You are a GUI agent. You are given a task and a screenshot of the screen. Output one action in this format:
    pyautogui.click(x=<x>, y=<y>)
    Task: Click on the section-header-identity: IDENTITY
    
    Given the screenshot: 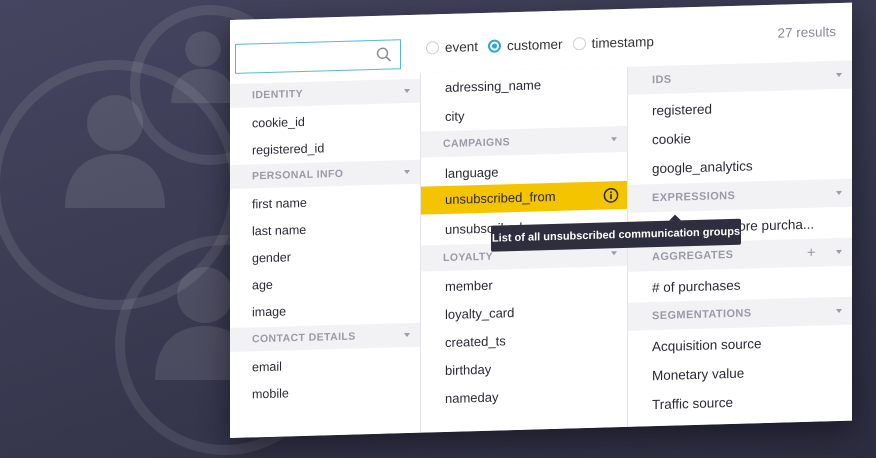 What is the action you would take?
    pyautogui.click(x=325, y=93)
    